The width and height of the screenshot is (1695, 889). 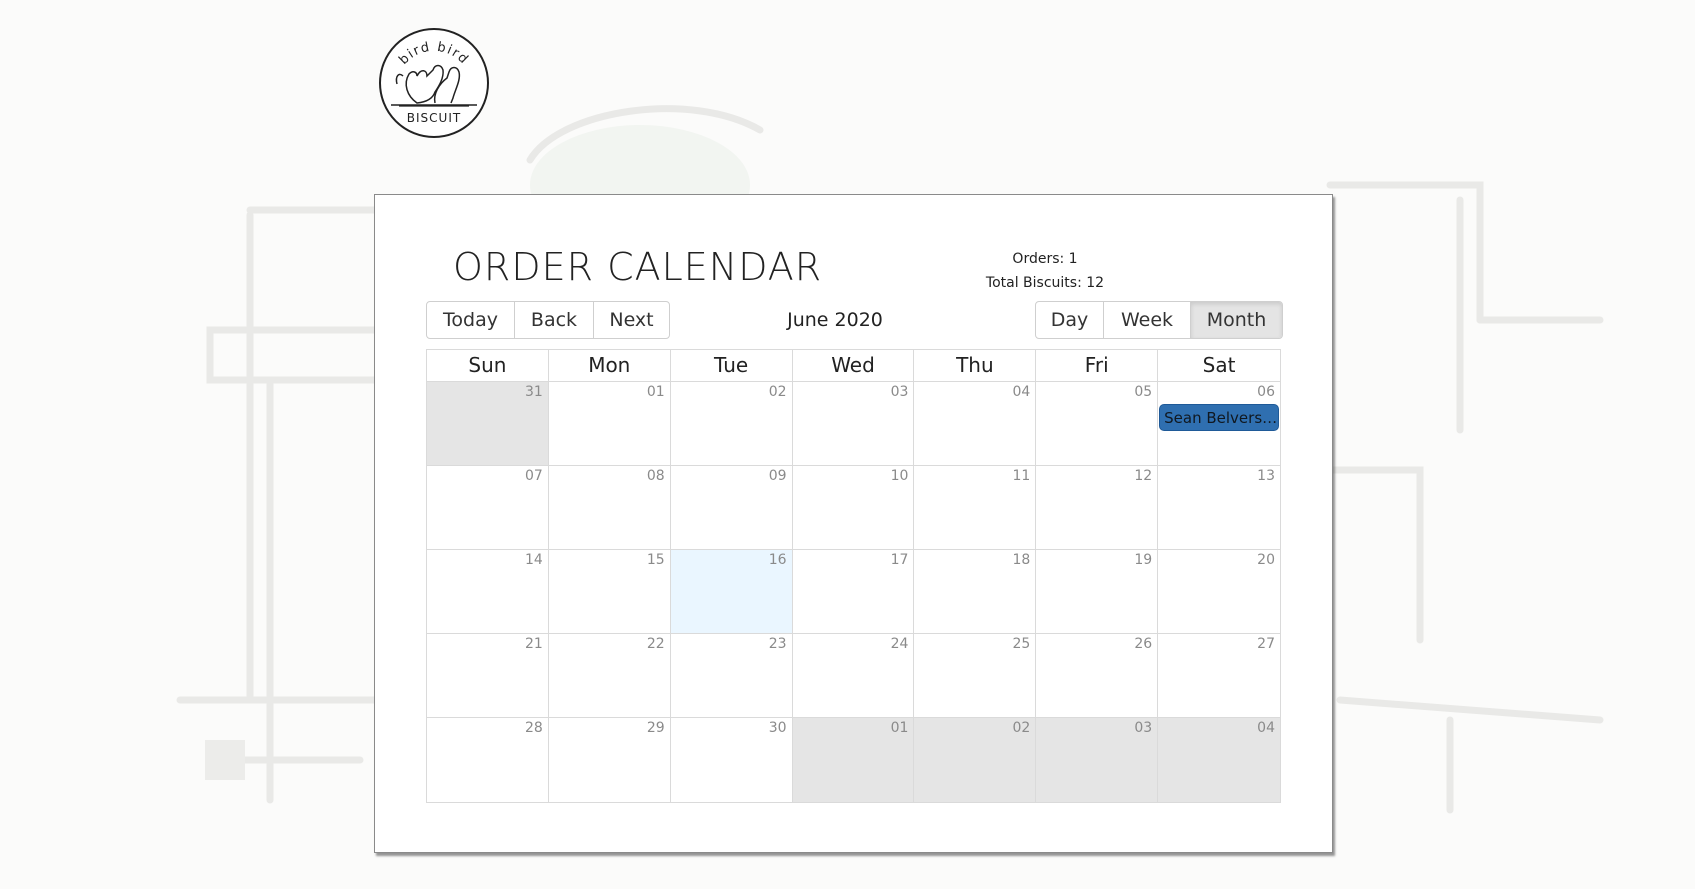 What do you see at coordinates (534, 560) in the screenshot?
I see `day-number: 14` at bounding box center [534, 560].